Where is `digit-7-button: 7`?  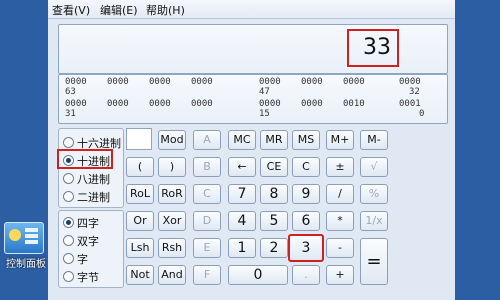
digit-7-button: 7 is located at coordinates (242, 194).